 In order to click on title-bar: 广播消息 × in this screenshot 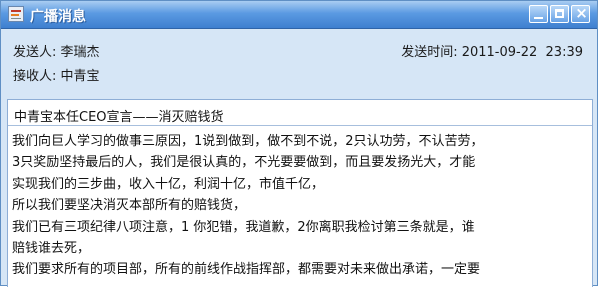, I will do `click(299, 15)`.